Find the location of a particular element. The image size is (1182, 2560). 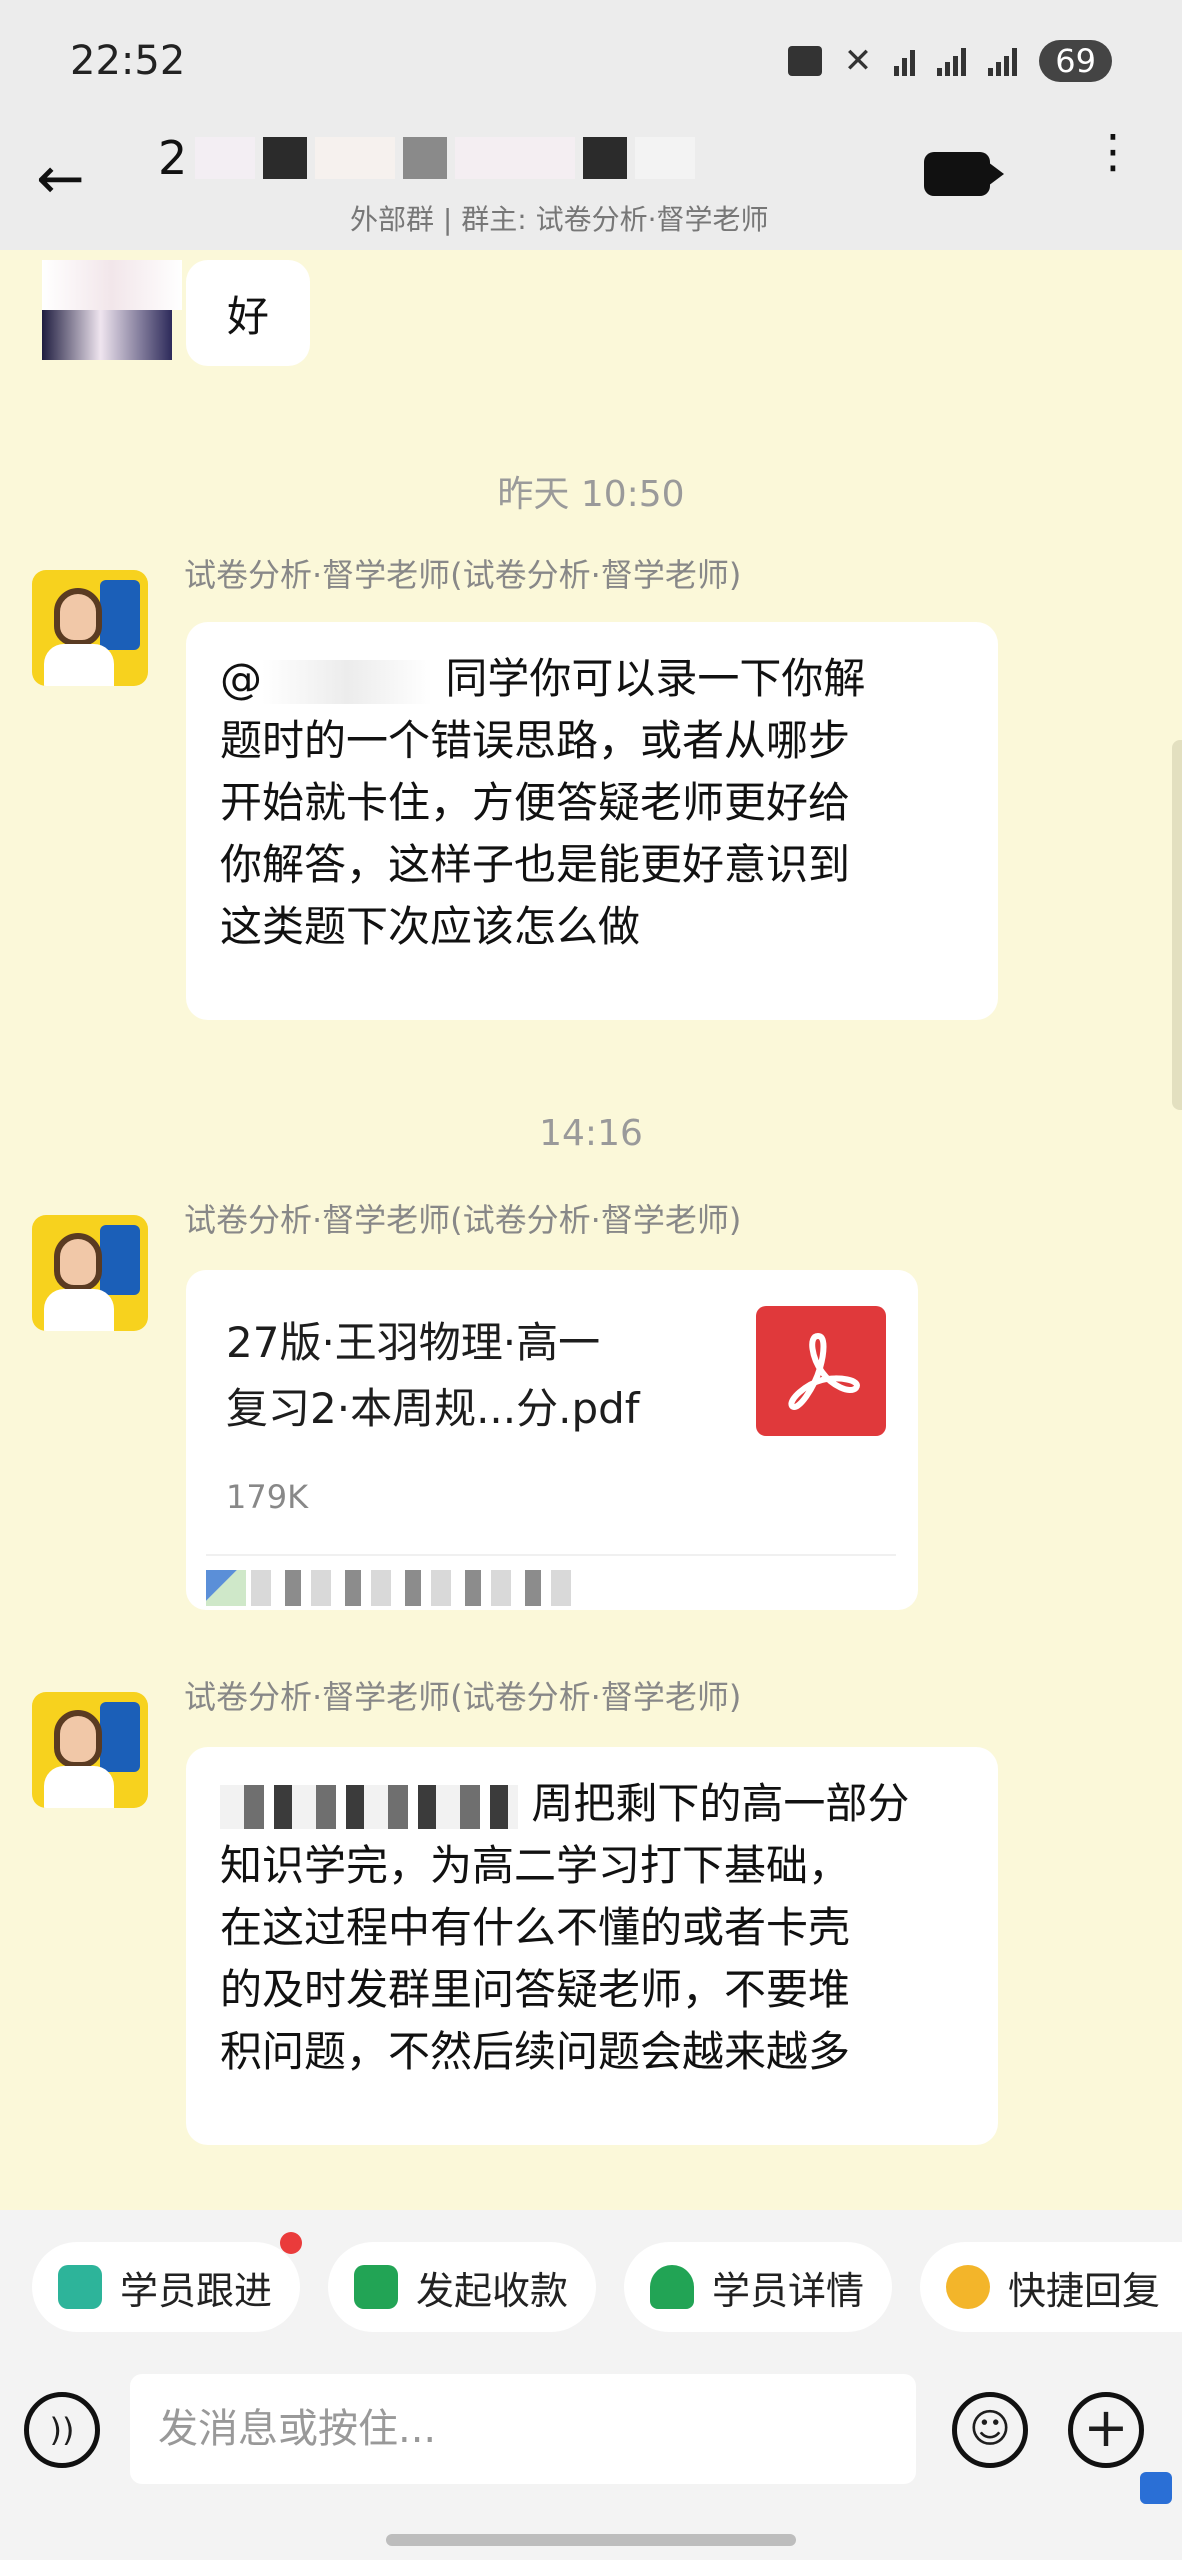

video-call-icon is located at coordinates (964, 174).